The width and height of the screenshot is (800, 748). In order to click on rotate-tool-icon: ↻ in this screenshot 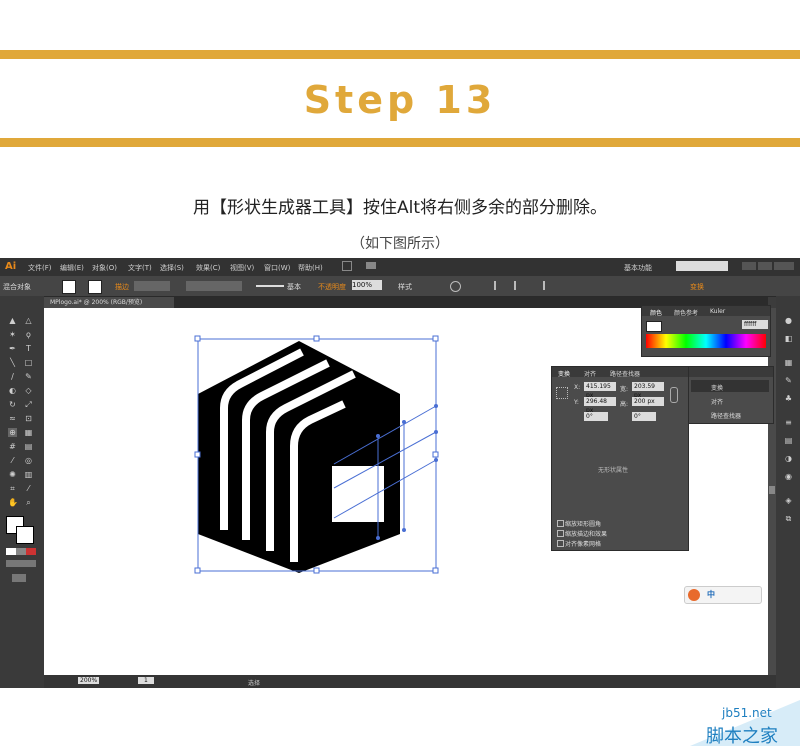, I will do `click(12, 404)`.